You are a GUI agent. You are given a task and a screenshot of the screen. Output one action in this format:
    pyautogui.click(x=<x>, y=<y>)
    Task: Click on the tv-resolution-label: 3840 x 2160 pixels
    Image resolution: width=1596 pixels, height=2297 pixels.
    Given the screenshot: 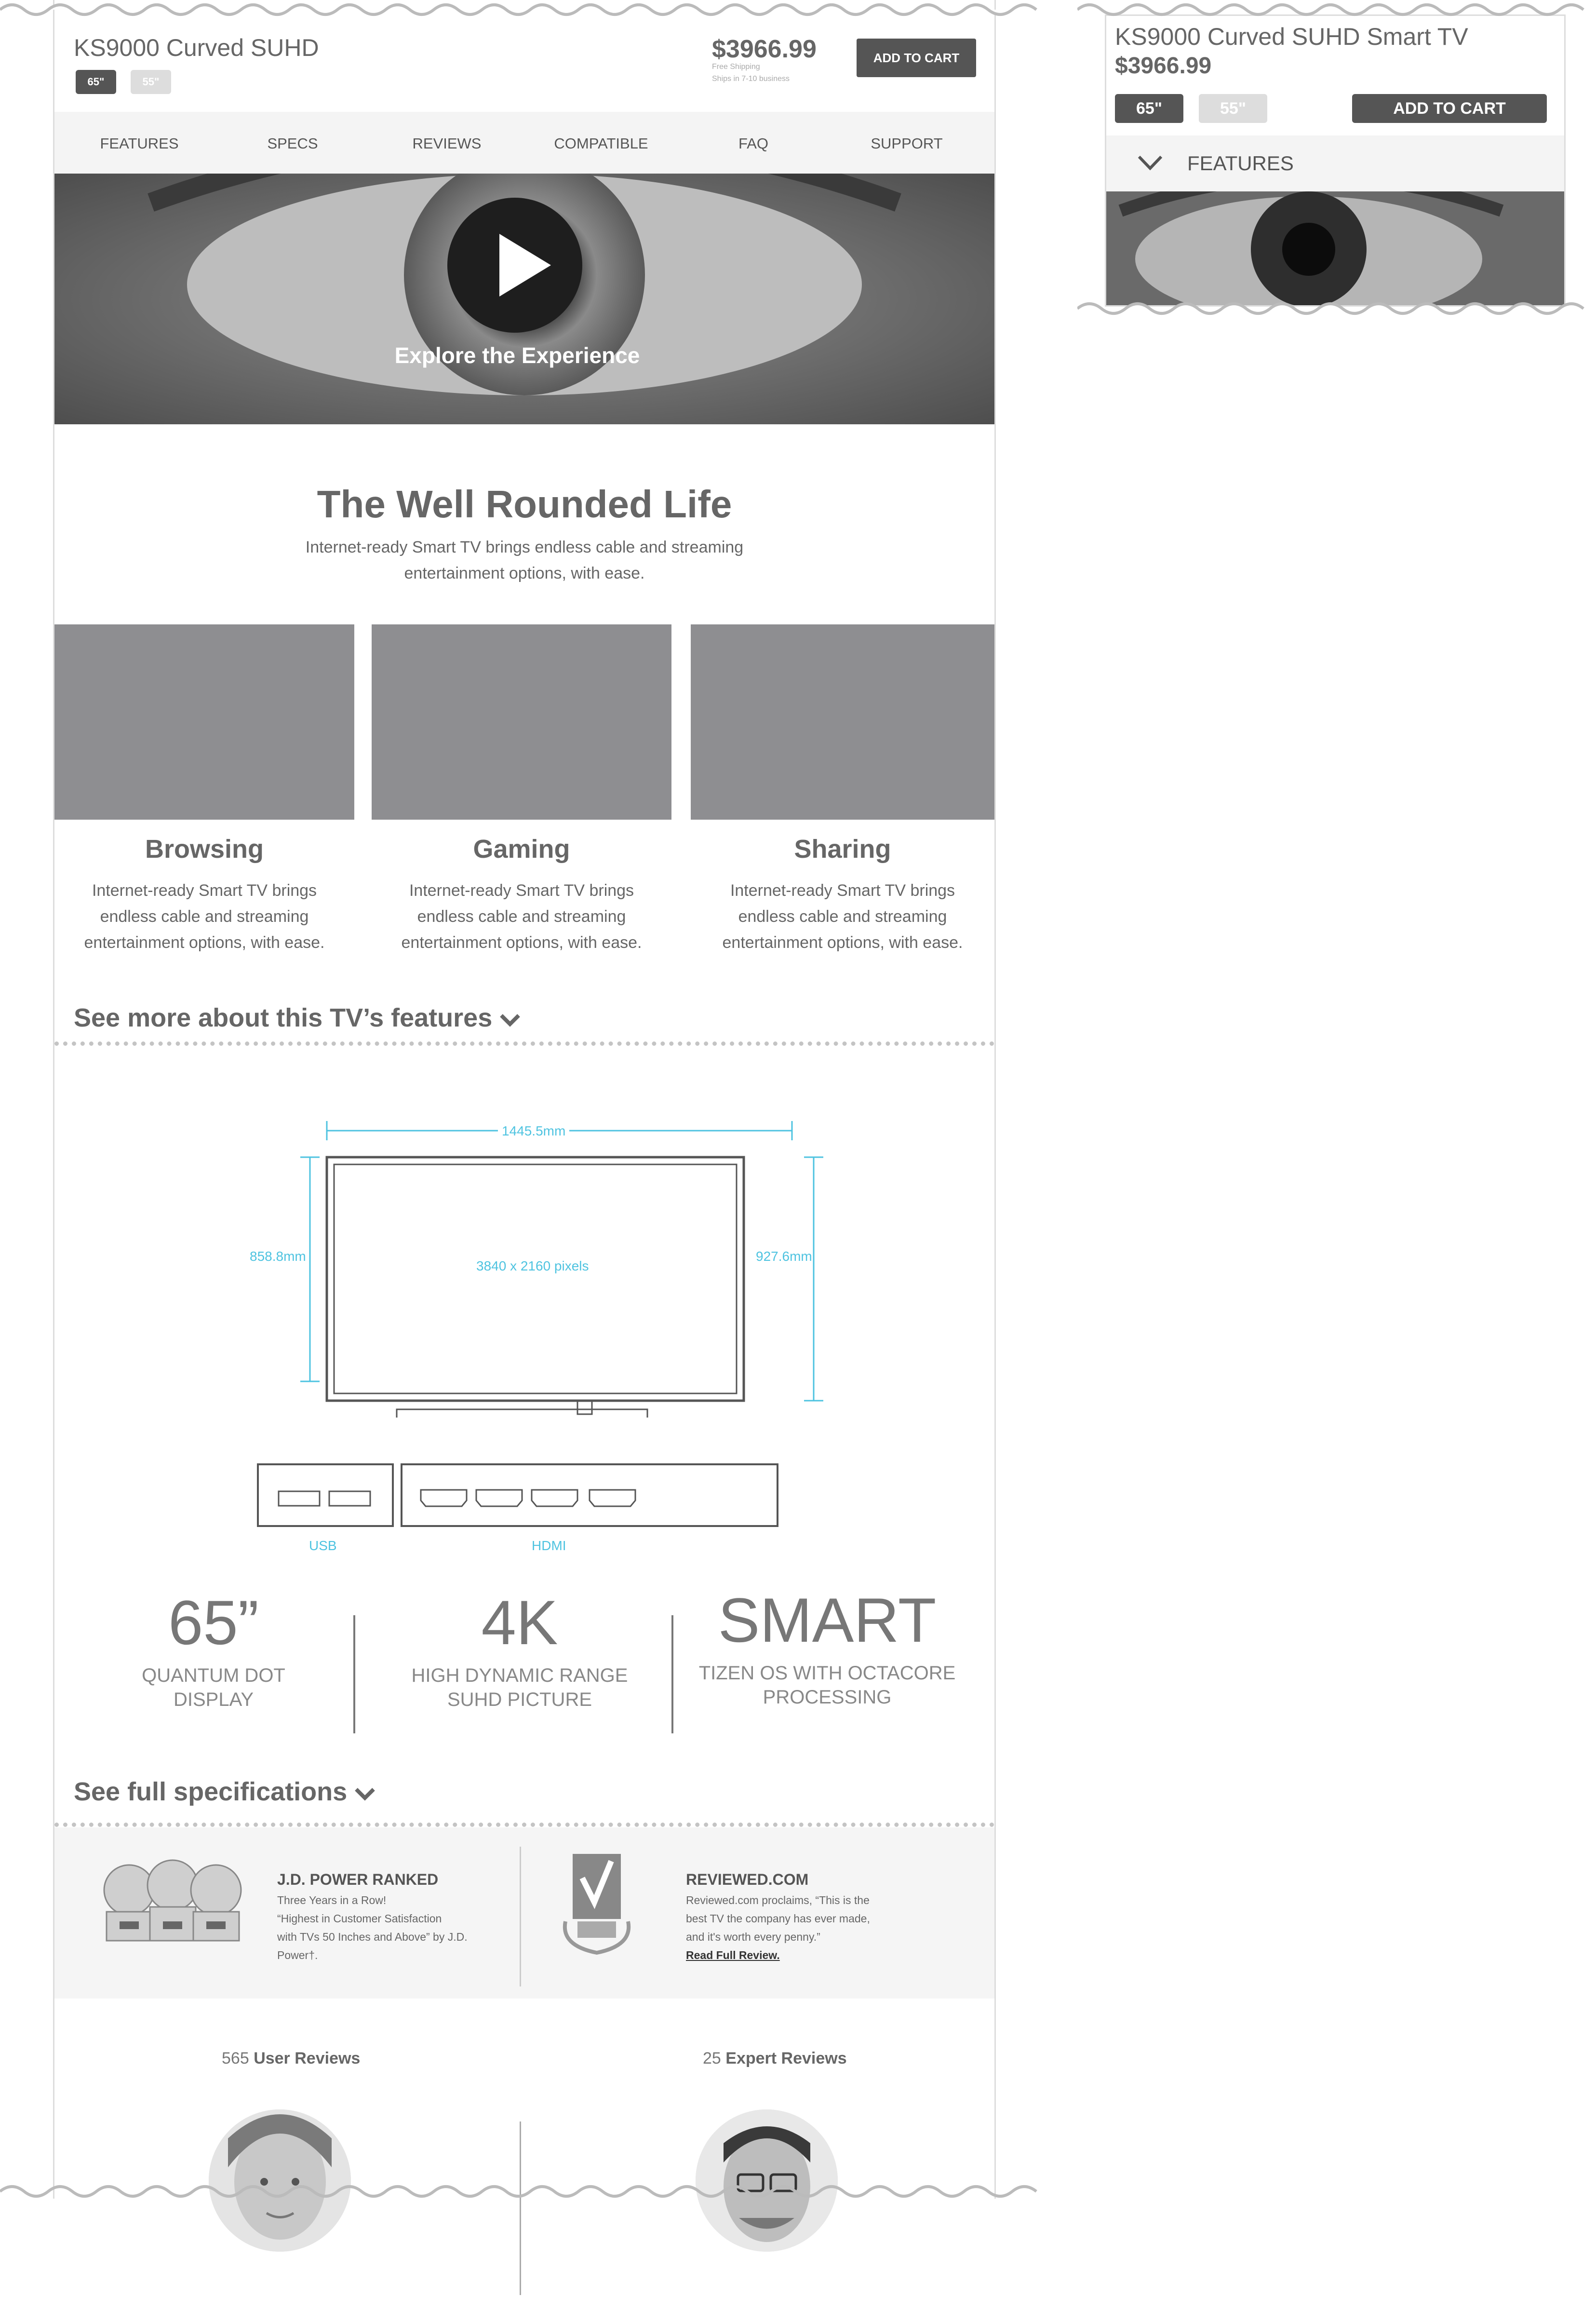 What is the action you would take?
    pyautogui.click(x=532, y=1265)
    